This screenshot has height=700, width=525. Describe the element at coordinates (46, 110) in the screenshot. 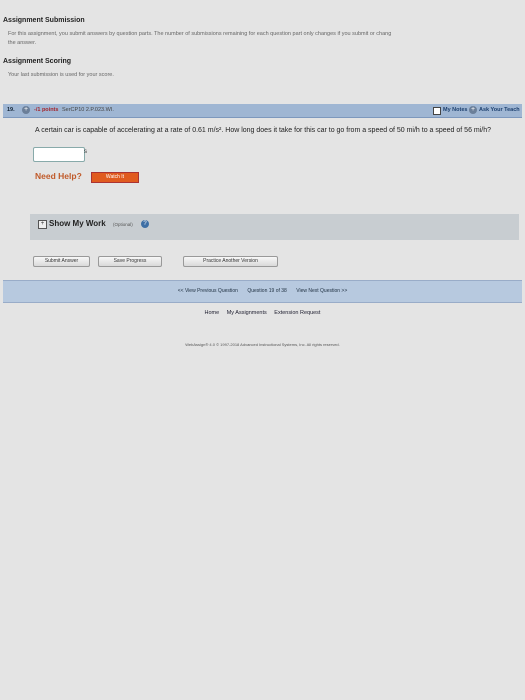

I see `question-points: -/1 points` at that location.